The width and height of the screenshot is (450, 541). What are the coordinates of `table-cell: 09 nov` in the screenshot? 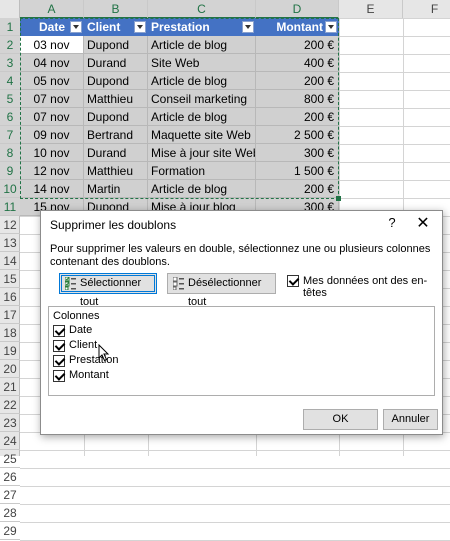 It's located at (52, 135).